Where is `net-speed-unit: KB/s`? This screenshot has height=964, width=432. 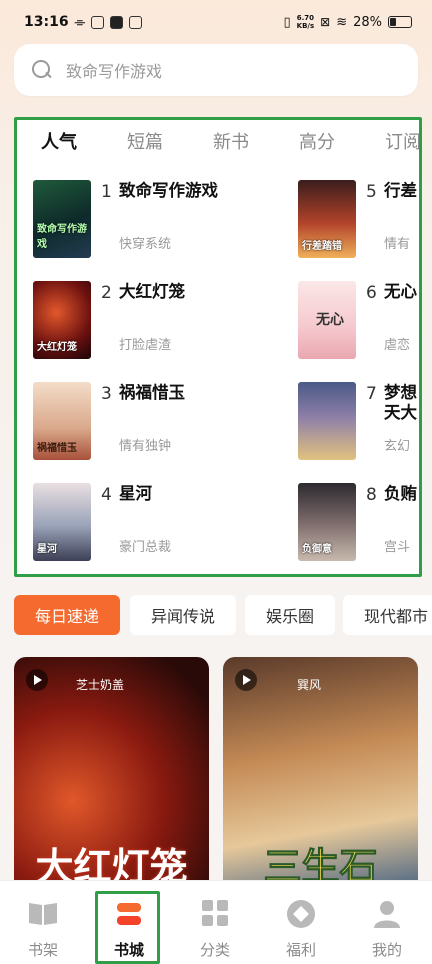
net-speed-unit: KB/s is located at coordinates (305, 26).